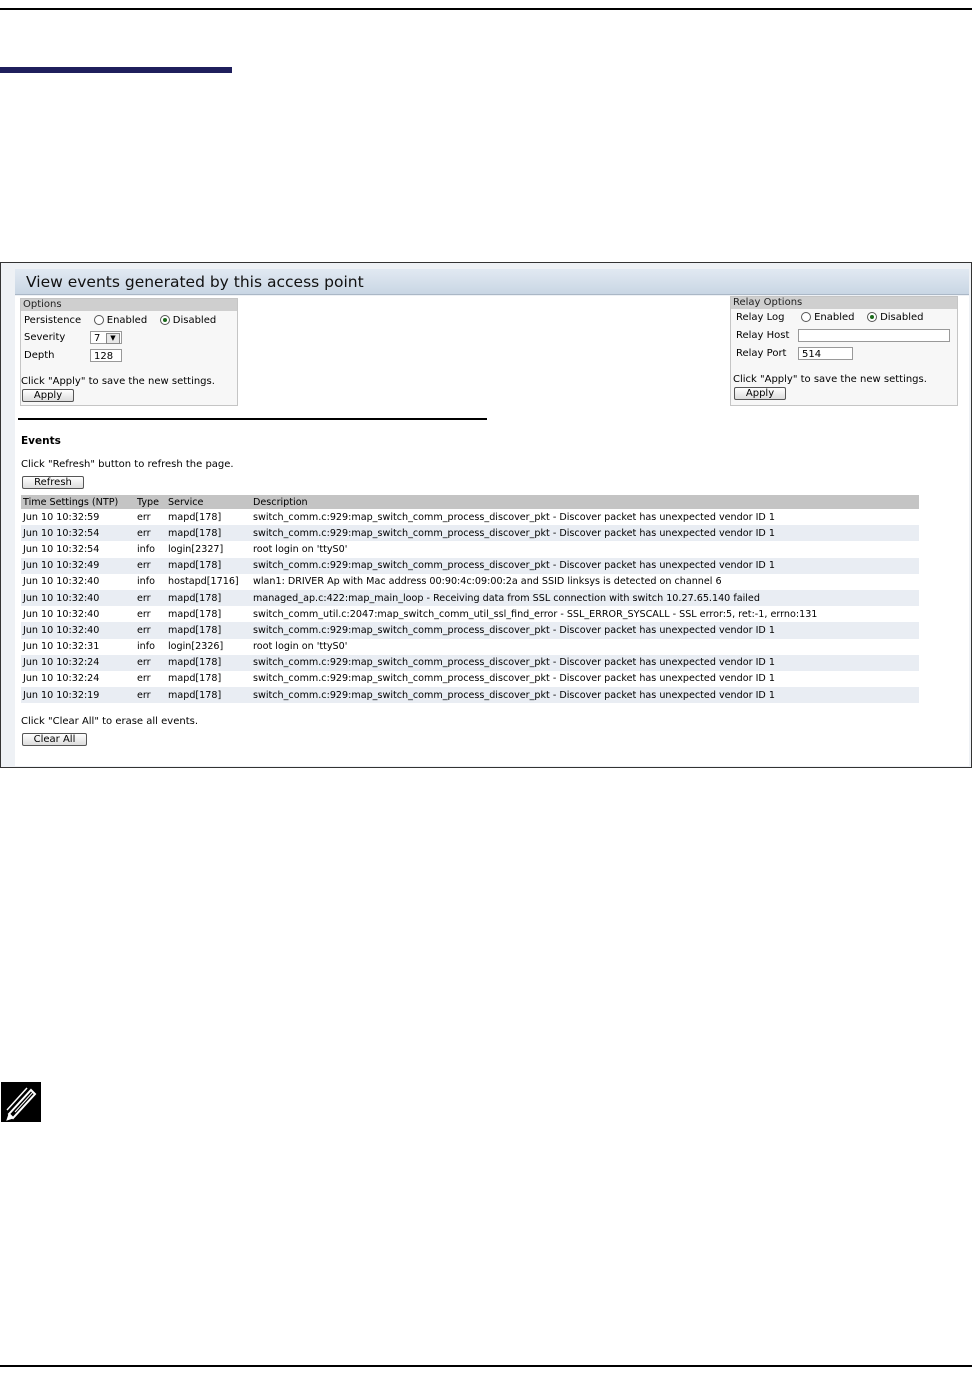  What do you see at coordinates (208, 581) in the screenshot?
I see `event-service: hostapd[1716]` at bounding box center [208, 581].